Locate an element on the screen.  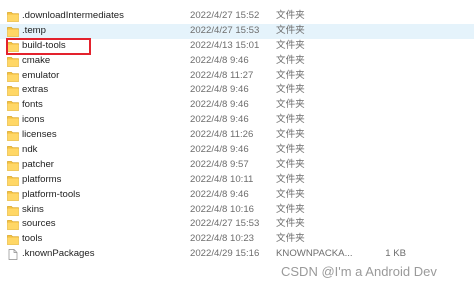
file-date: 2022/4/8 11:26 is located at coordinates (222, 135).